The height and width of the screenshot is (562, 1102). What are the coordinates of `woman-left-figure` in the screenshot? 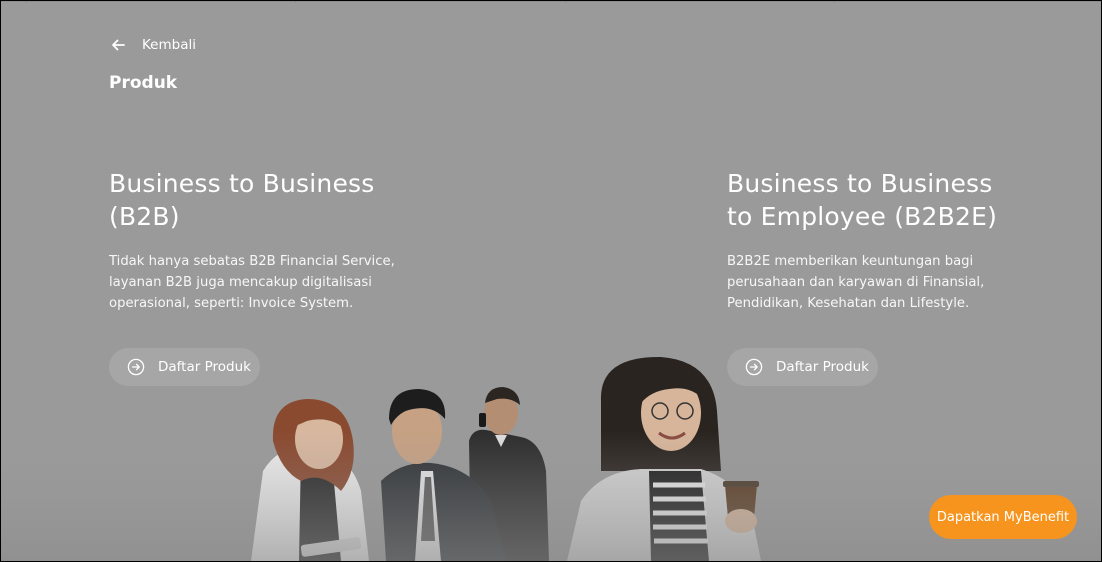 It's located at (310, 480).